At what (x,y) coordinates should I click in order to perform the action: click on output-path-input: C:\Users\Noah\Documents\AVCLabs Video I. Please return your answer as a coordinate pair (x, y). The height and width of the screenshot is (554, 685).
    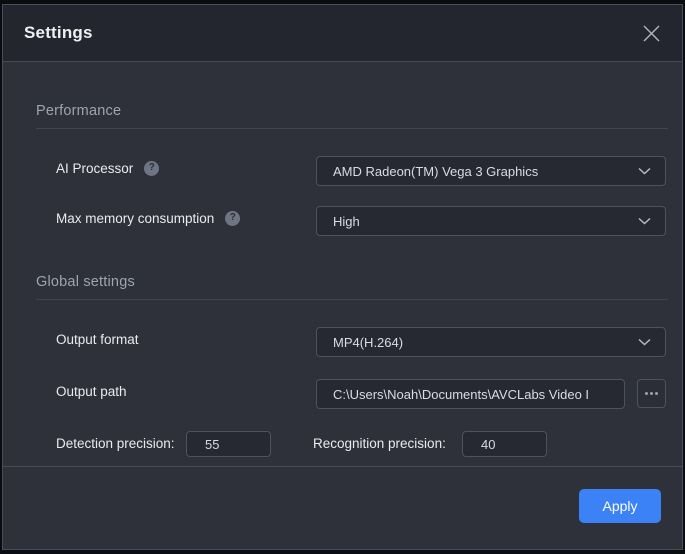
    Looking at the image, I should click on (470, 394).